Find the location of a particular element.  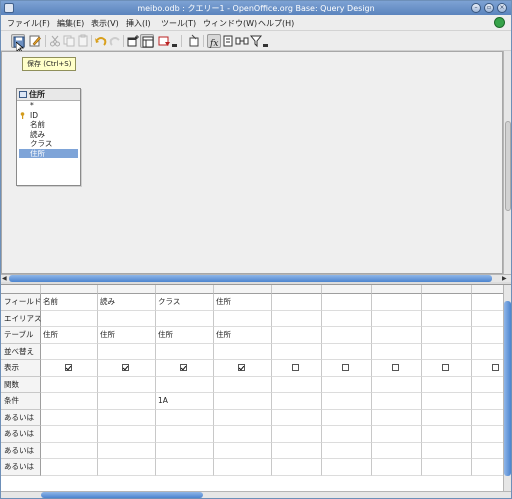

alias-toggle is located at coordinates (242, 41).